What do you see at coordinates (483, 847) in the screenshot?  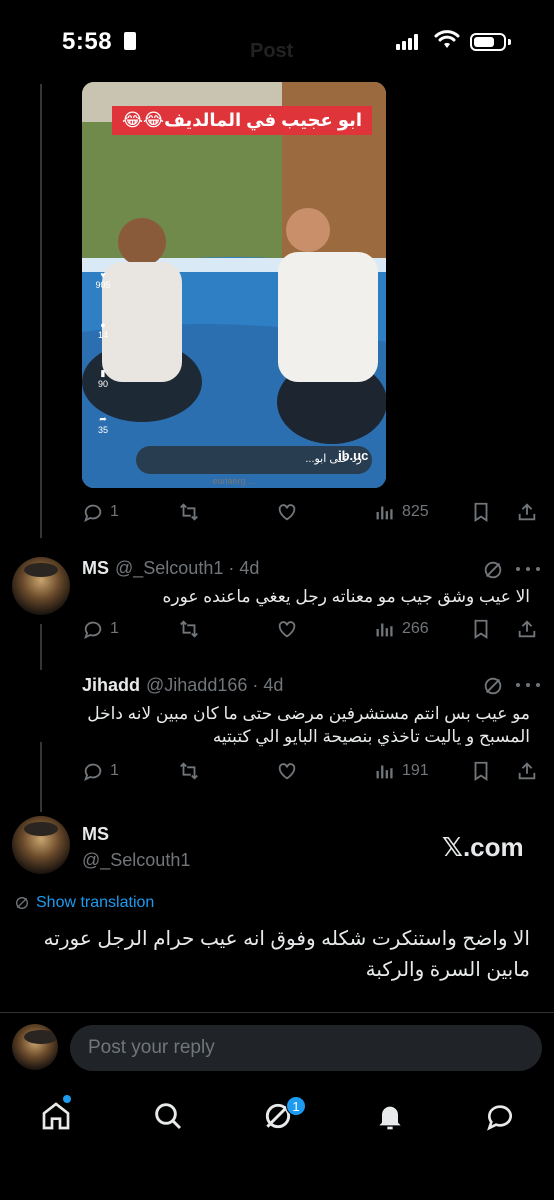 I see `x-watermark: 𝕏.com` at bounding box center [483, 847].